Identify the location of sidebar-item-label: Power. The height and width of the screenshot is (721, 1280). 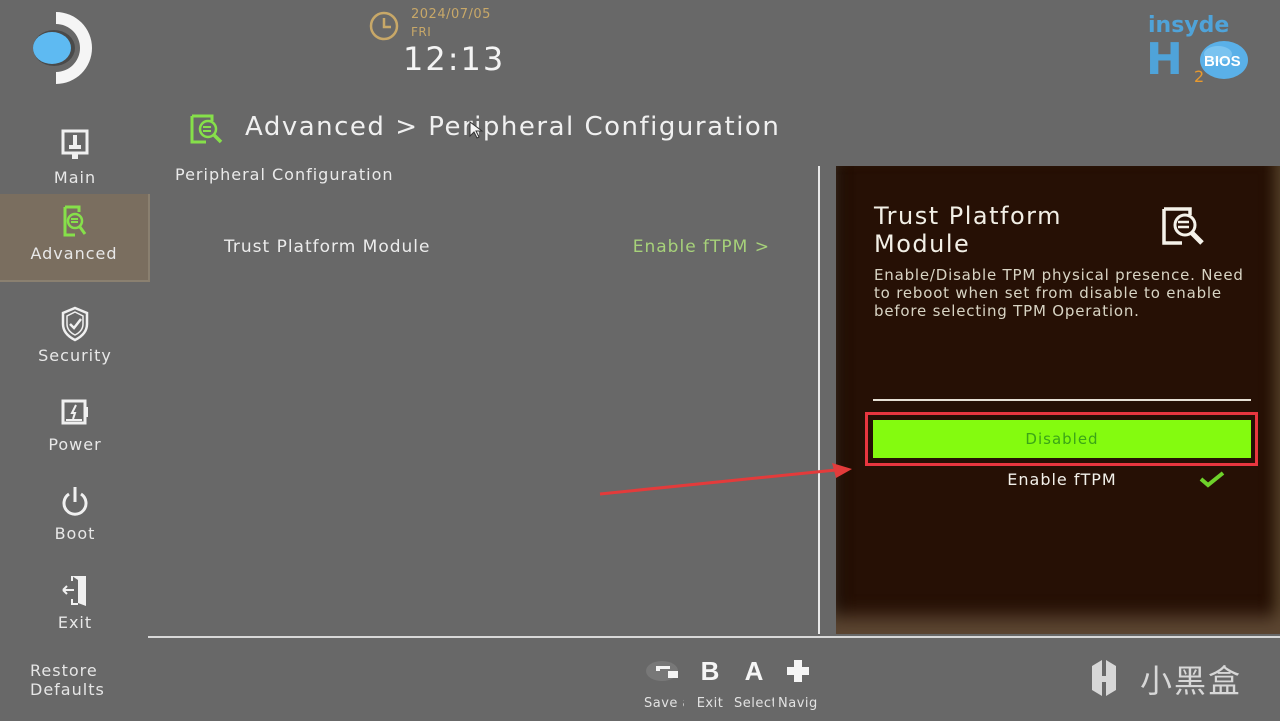
(75, 444).